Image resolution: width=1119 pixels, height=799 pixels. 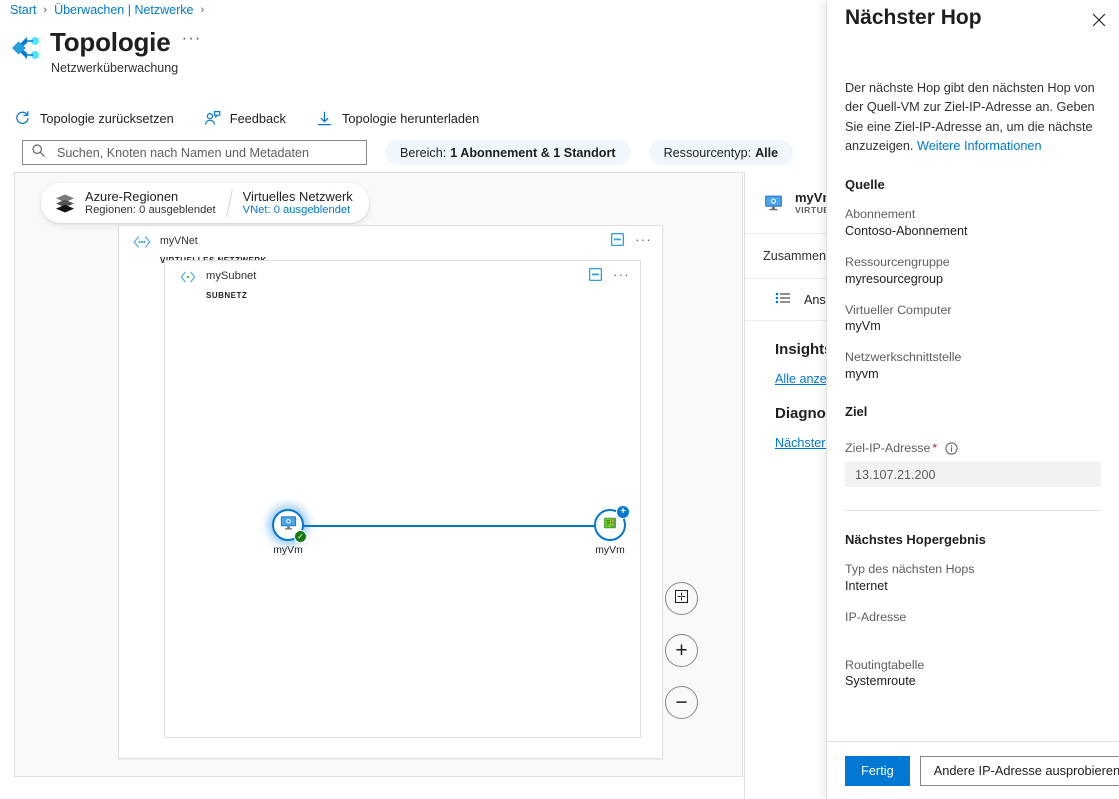 I want to click on target-ip-label-text: Ziel-IP-Adresse, so click(x=888, y=448).